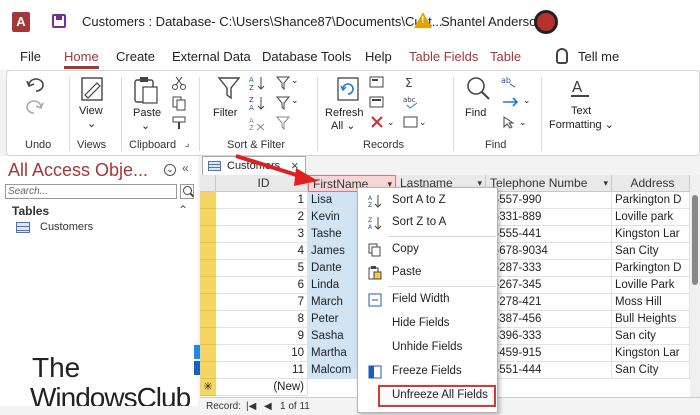  I want to click on warning-icon: !, so click(423, 20).